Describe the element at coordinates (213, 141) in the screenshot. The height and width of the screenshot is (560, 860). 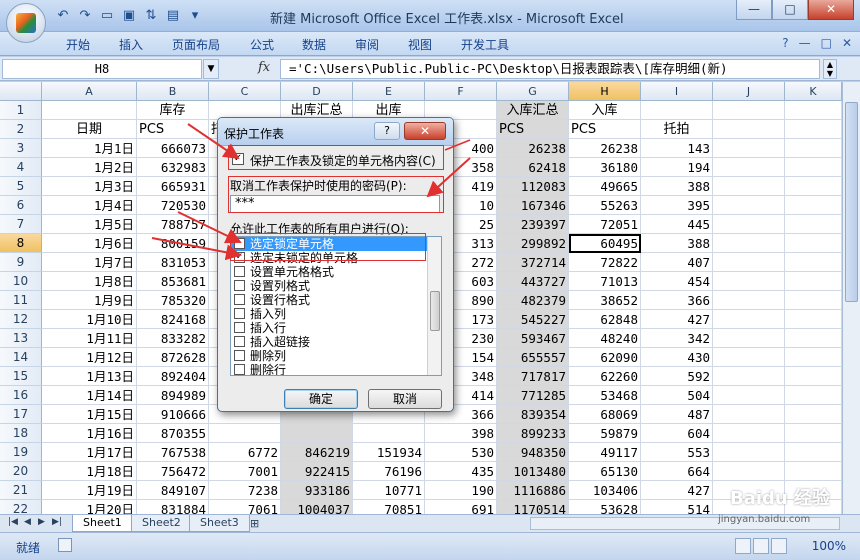
I see `arrow-to-protect-checkbox` at that location.